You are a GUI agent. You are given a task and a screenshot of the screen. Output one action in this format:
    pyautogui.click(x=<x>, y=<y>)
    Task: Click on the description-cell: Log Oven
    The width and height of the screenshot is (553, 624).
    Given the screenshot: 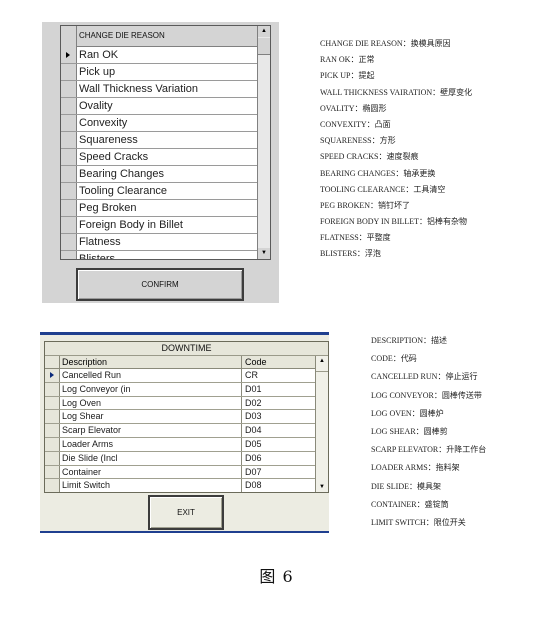 What is the action you would take?
    pyautogui.click(x=82, y=402)
    